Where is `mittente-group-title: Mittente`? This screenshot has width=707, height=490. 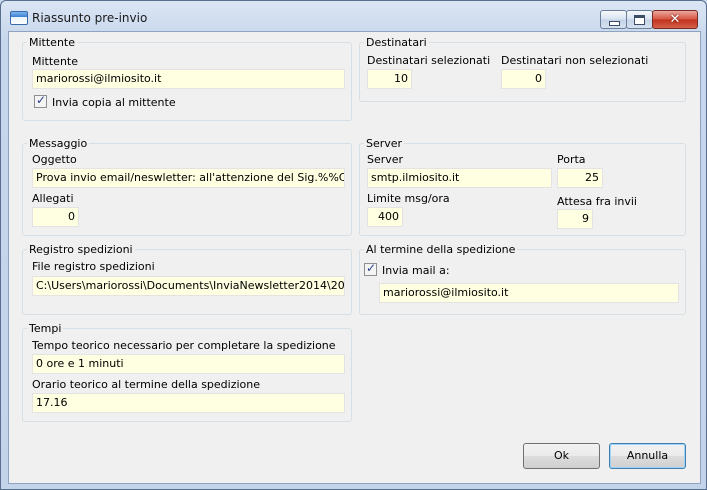 mittente-group-title: Mittente is located at coordinates (52, 42).